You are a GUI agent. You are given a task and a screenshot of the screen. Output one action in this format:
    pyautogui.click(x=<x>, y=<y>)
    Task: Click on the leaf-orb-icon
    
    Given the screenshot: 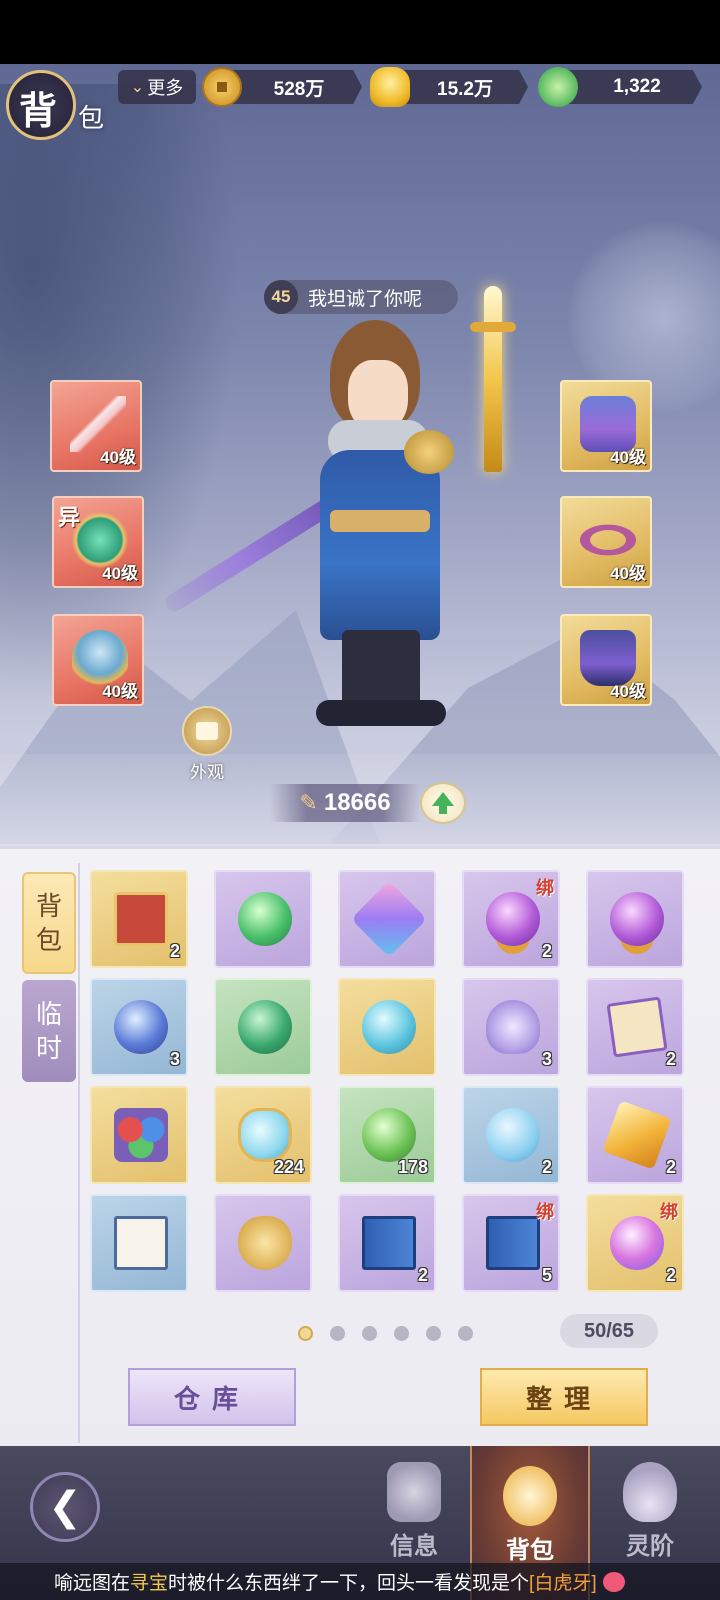 What is the action you would take?
    pyautogui.click(x=389, y=1135)
    